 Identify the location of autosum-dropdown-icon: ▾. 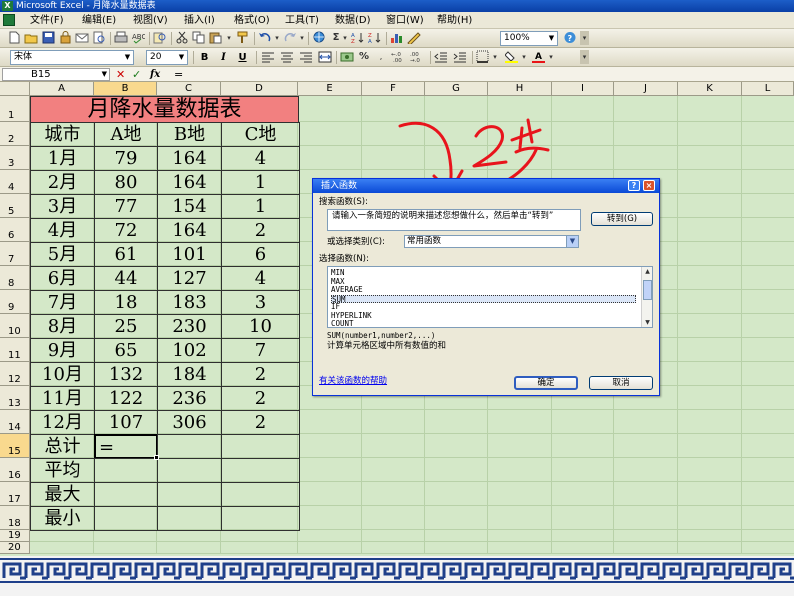
(345, 38).